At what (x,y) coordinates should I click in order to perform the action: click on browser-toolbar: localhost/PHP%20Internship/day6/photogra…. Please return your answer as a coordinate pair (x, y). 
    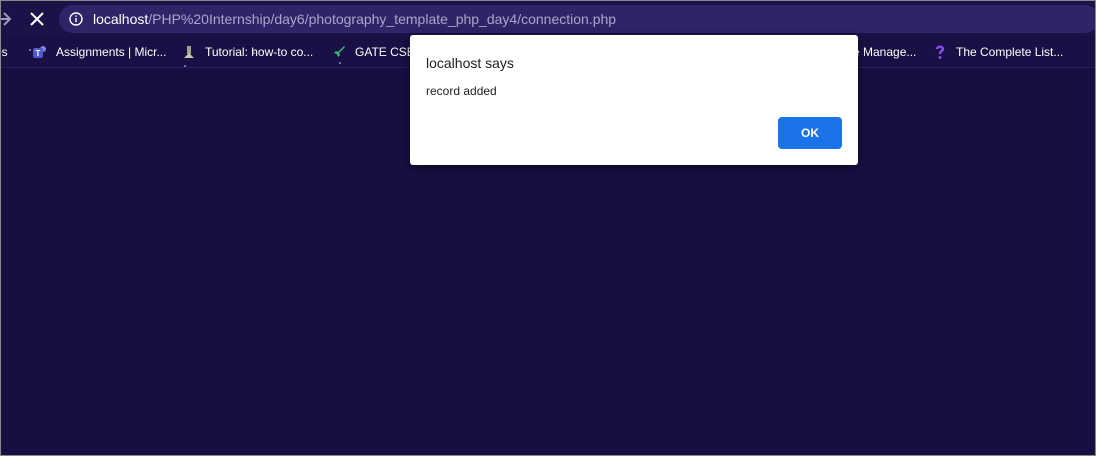
    Looking at the image, I should click on (548, 19).